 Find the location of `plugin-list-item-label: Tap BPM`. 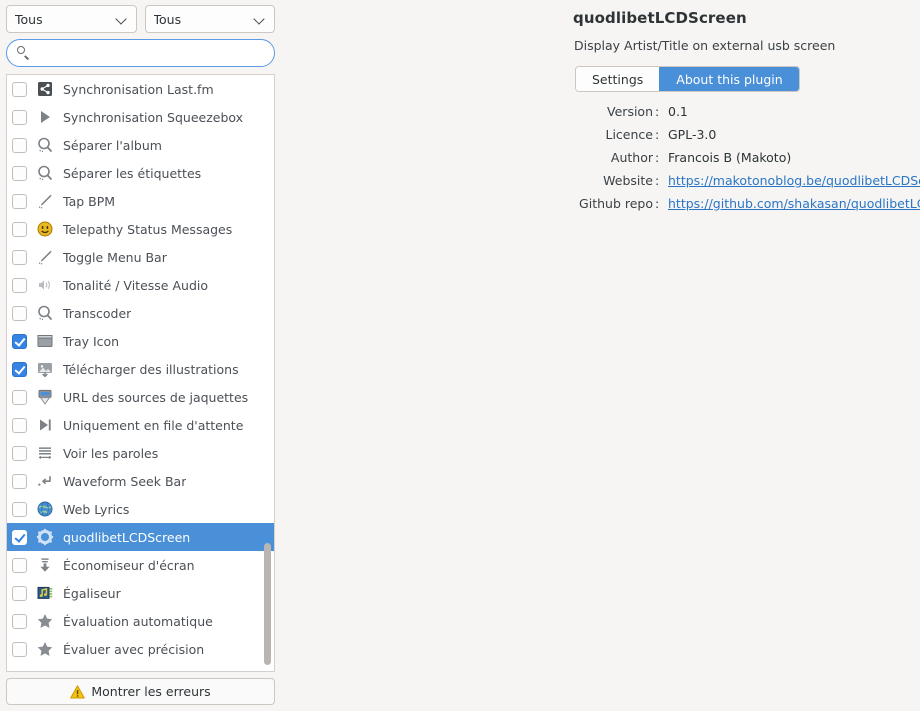

plugin-list-item-label: Tap BPM is located at coordinates (89, 201).